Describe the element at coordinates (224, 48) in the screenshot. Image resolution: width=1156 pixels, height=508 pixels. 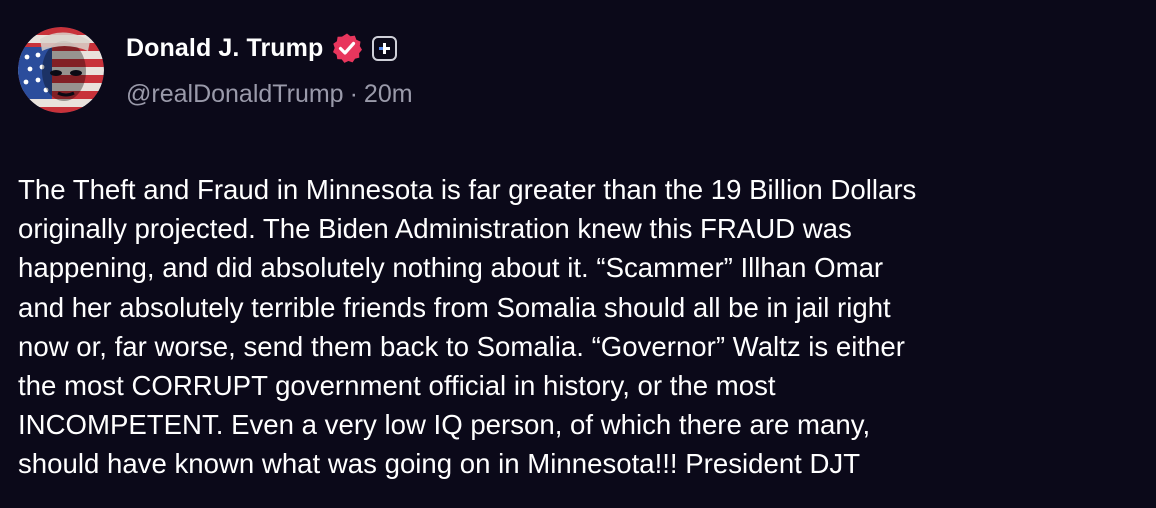
I see `author-display-name: Donald J. Trump` at that location.